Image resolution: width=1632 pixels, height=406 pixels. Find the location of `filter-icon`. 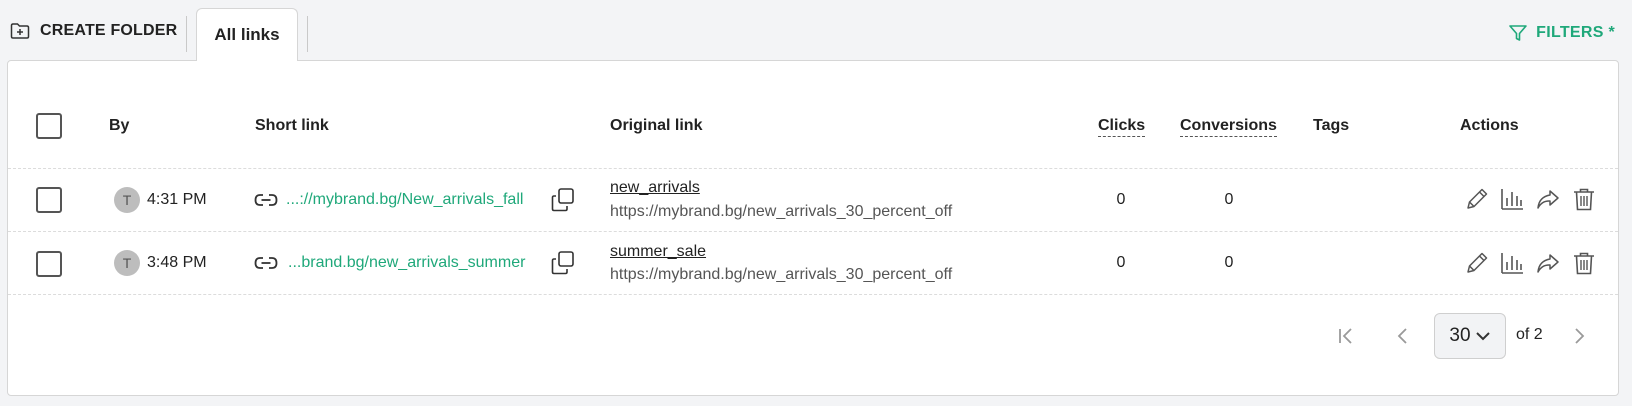

filter-icon is located at coordinates (1518, 33).